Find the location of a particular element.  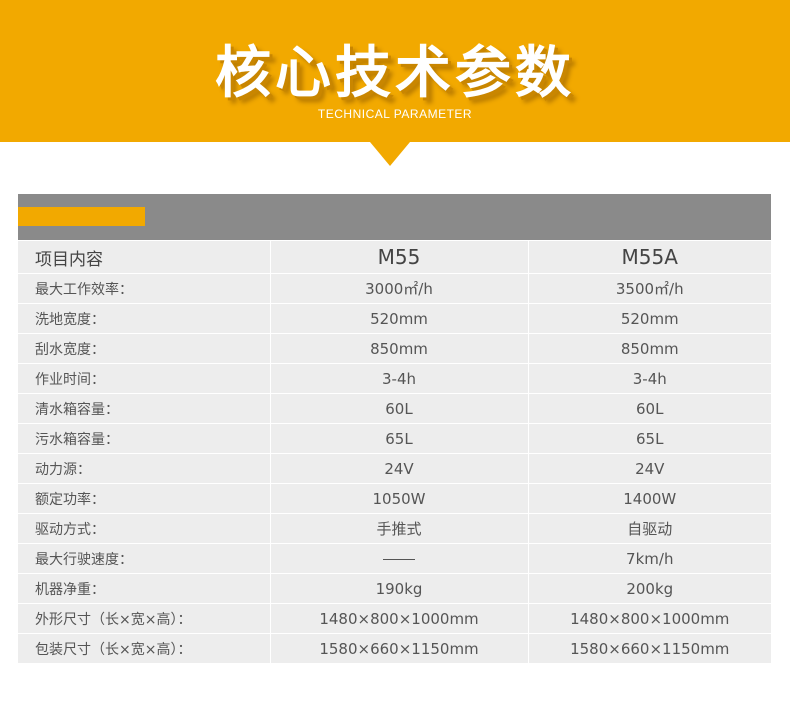

row-m55-value: 24V is located at coordinates (399, 468).